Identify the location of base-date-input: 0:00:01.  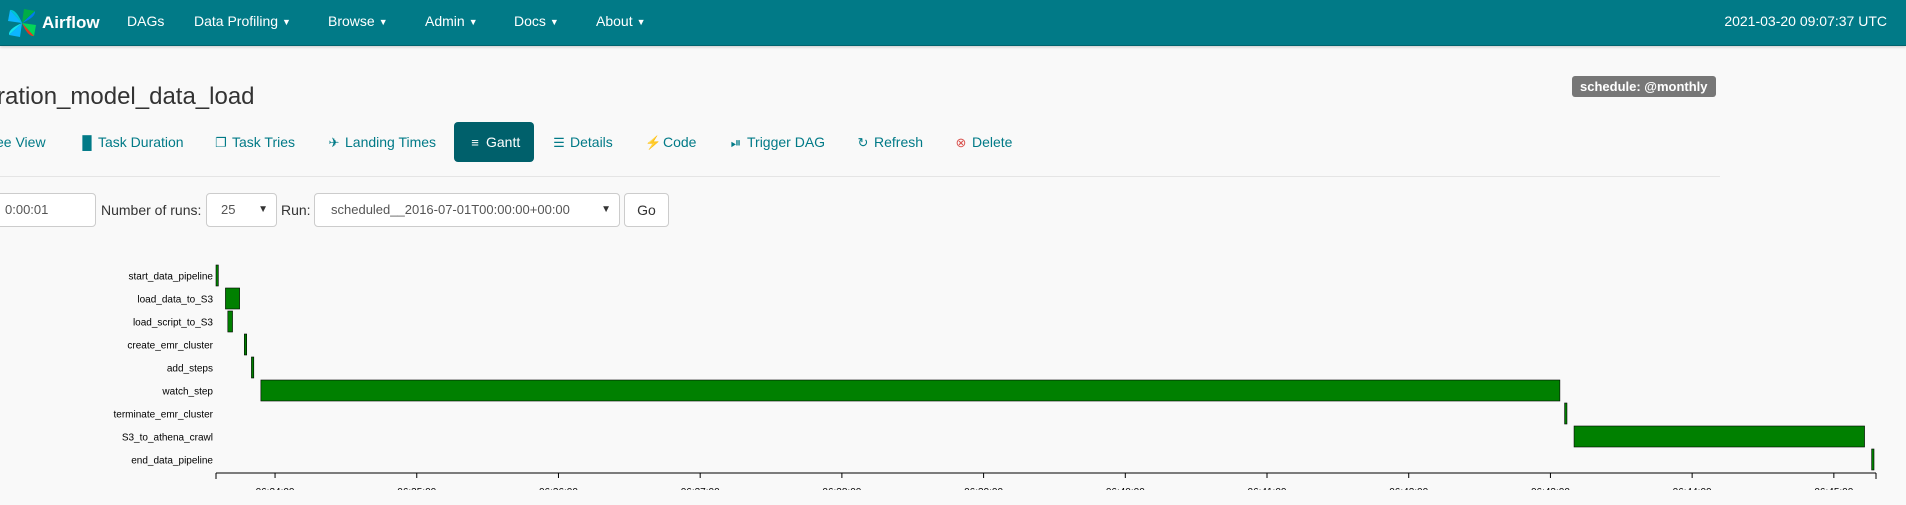
(48, 210).